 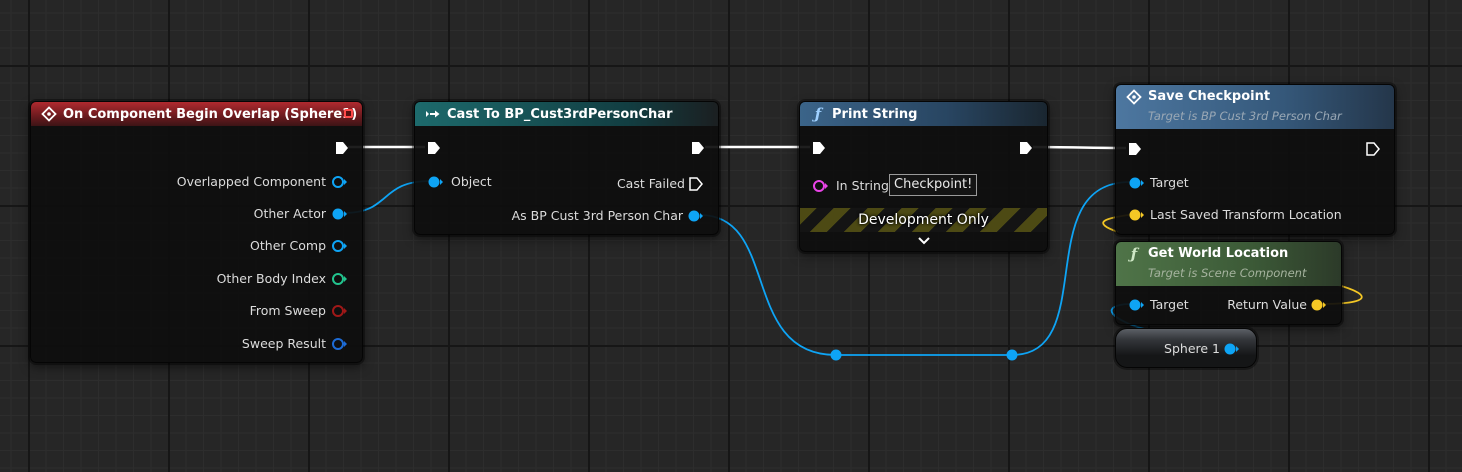 What do you see at coordinates (339, 344) in the screenshot?
I see `struct-pin-icon` at bounding box center [339, 344].